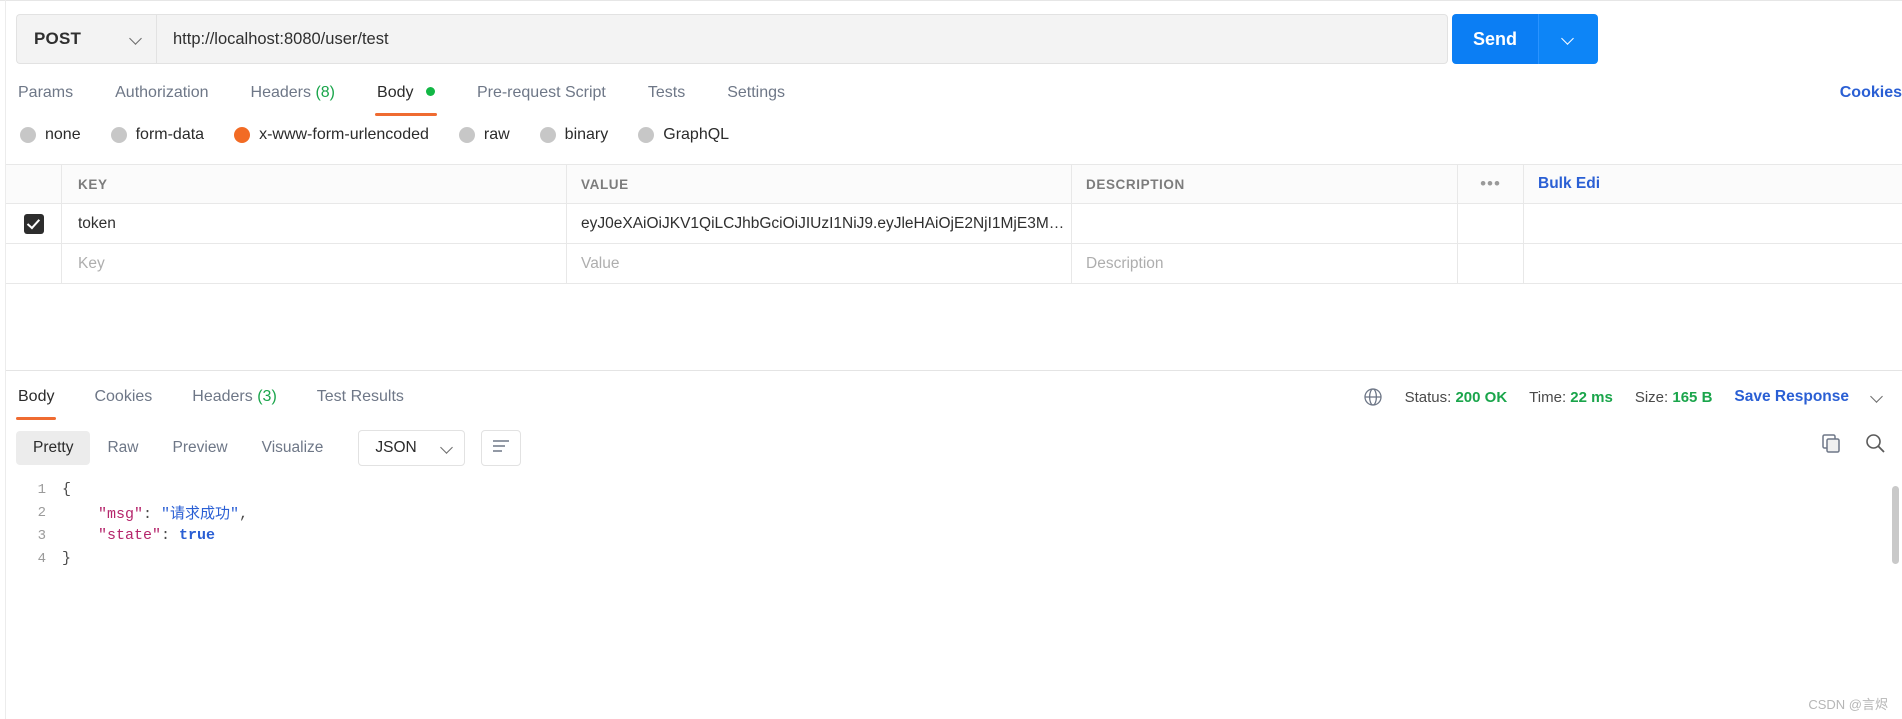 This screenshot has width=1902, height=719. I want to click on line-content: "msg": "请求成功",, so click(155, 512).